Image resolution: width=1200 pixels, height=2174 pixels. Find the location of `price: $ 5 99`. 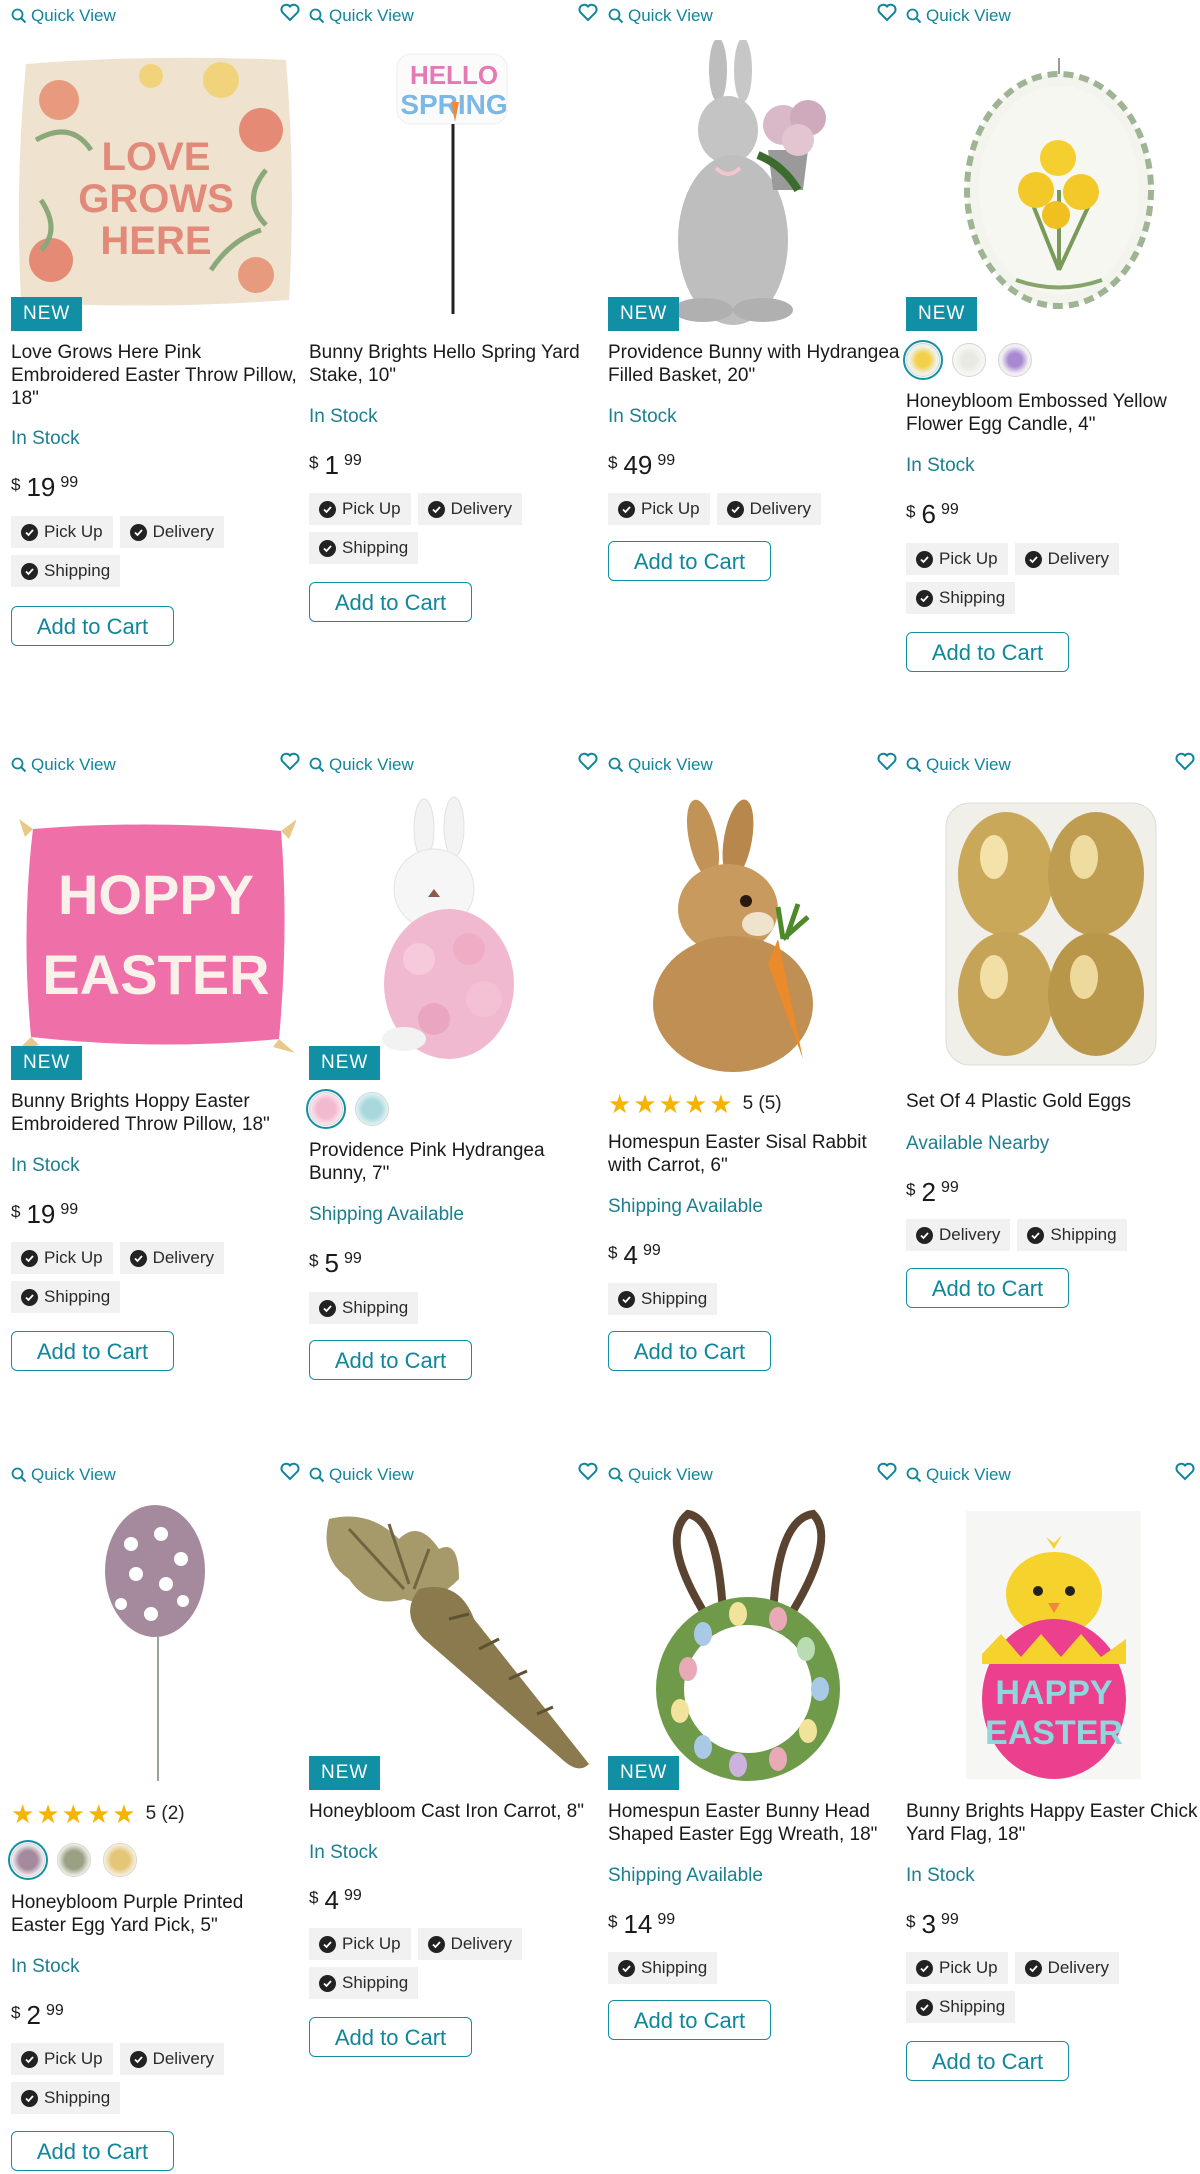

price: $ 5 99 is located at coordinates (335, 1263).